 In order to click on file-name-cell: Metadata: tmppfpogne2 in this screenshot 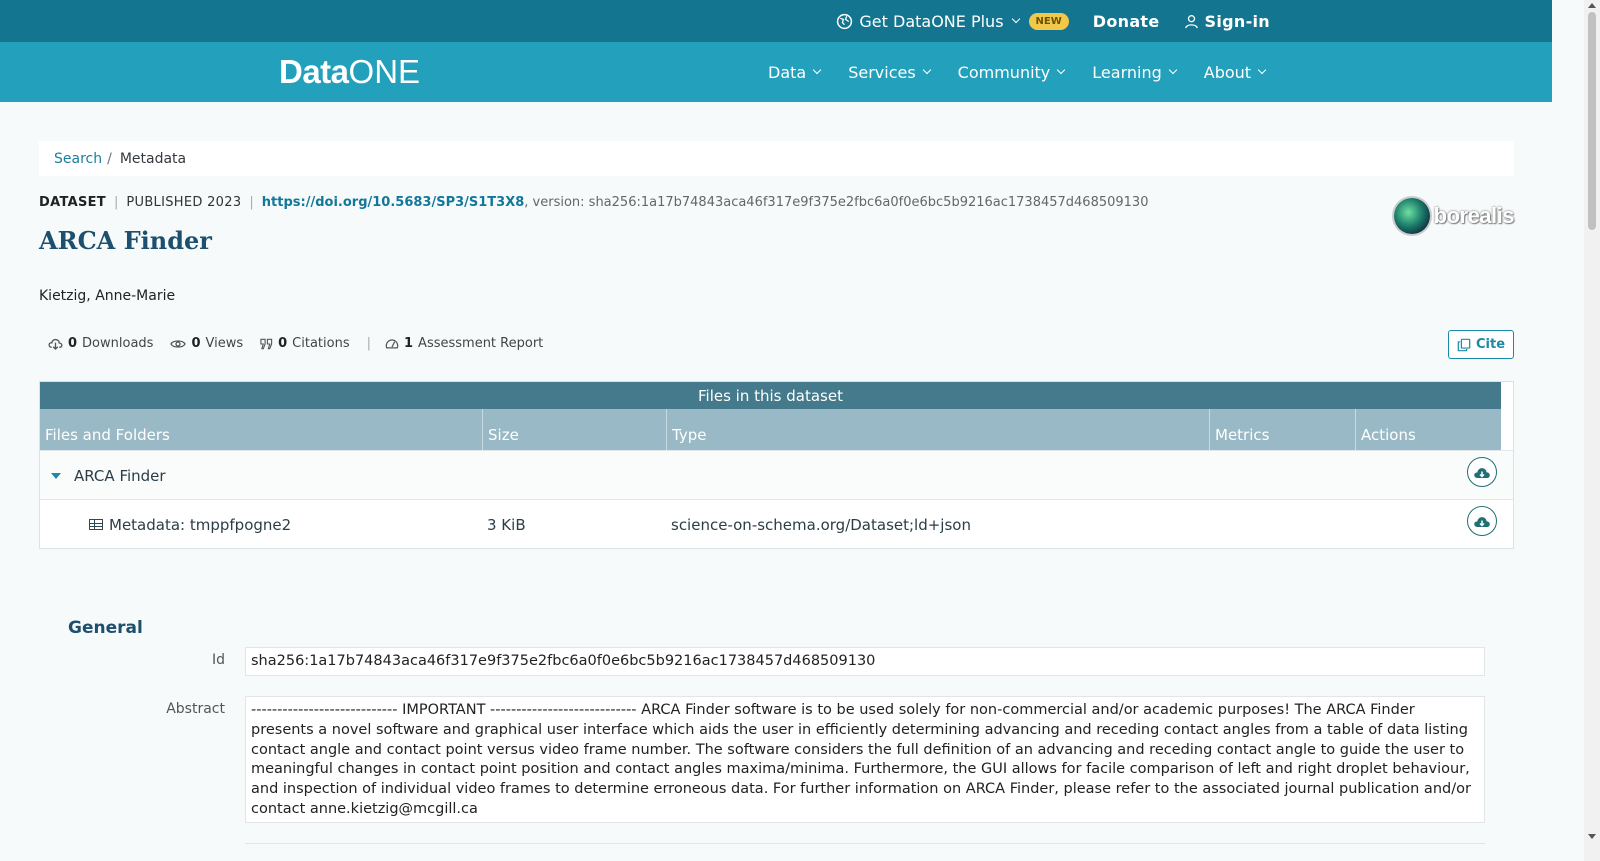, I will do `click(190, 524)`.